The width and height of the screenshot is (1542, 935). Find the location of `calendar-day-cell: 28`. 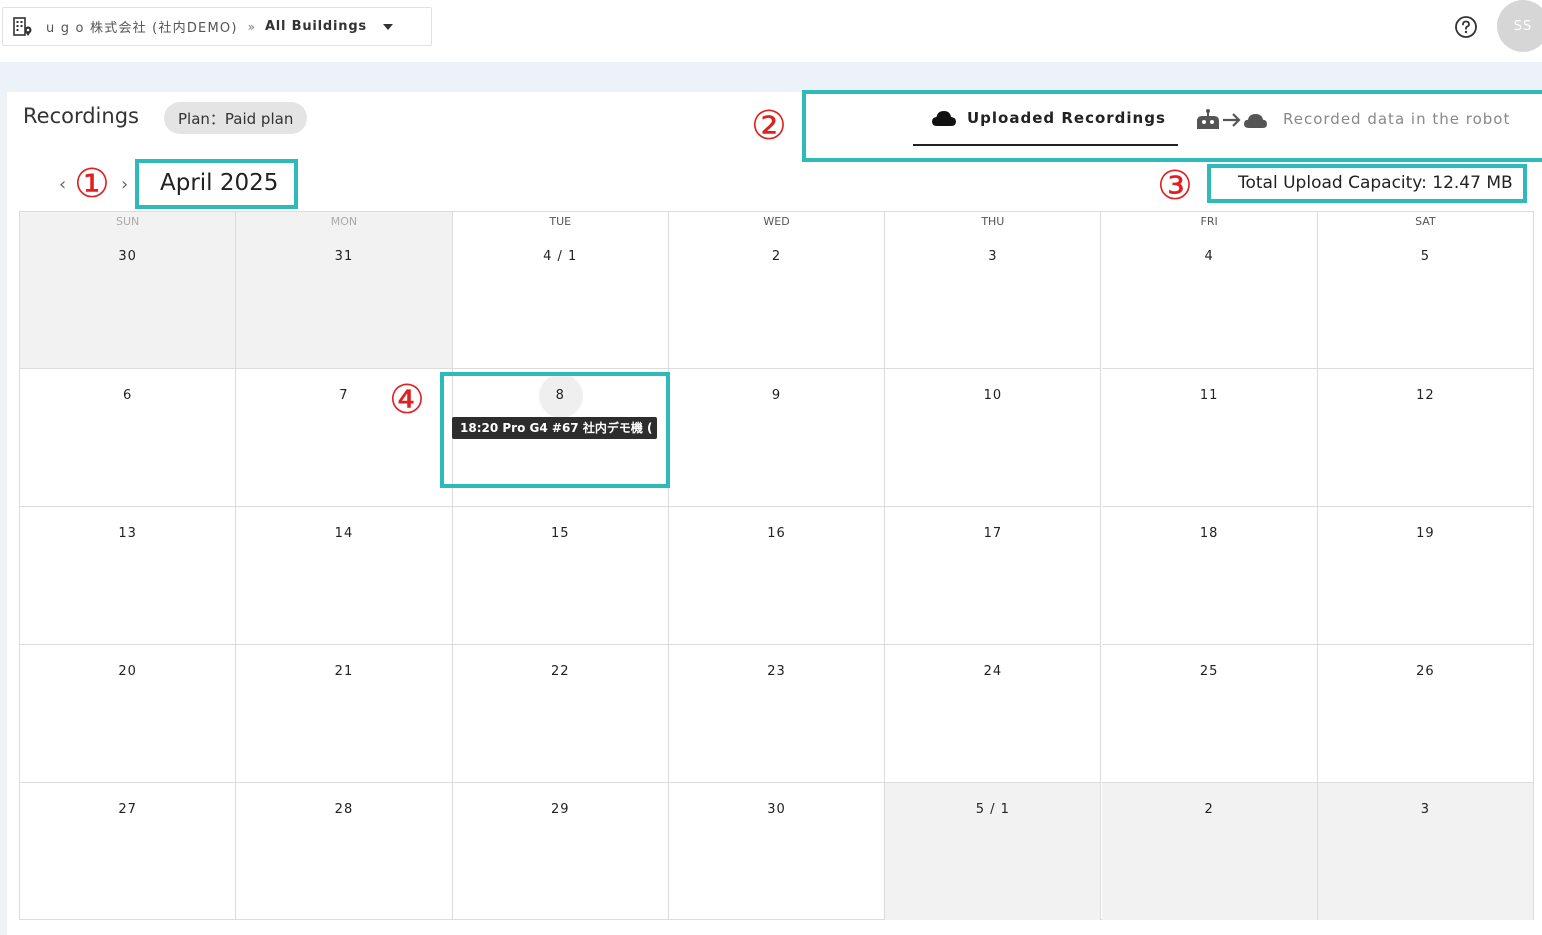

calendar-day-cell: 28 is located at coordinates (344, 851).